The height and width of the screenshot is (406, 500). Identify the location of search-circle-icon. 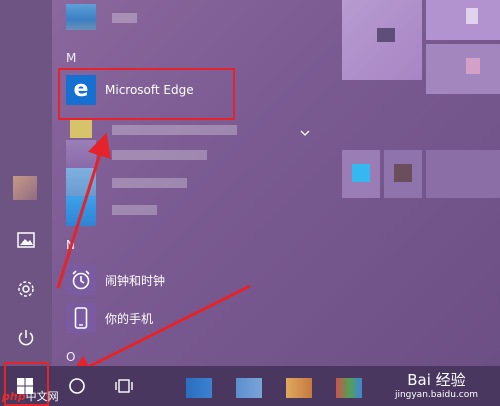
(77, 386).